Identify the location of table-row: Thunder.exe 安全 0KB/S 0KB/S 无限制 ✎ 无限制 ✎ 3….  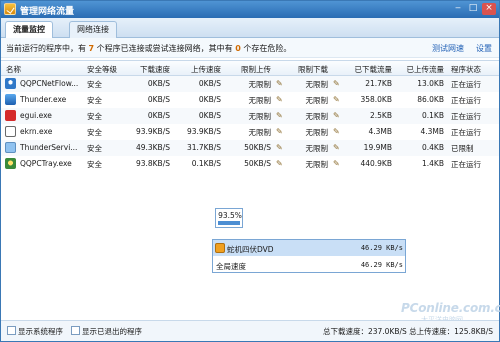
(250, 100).